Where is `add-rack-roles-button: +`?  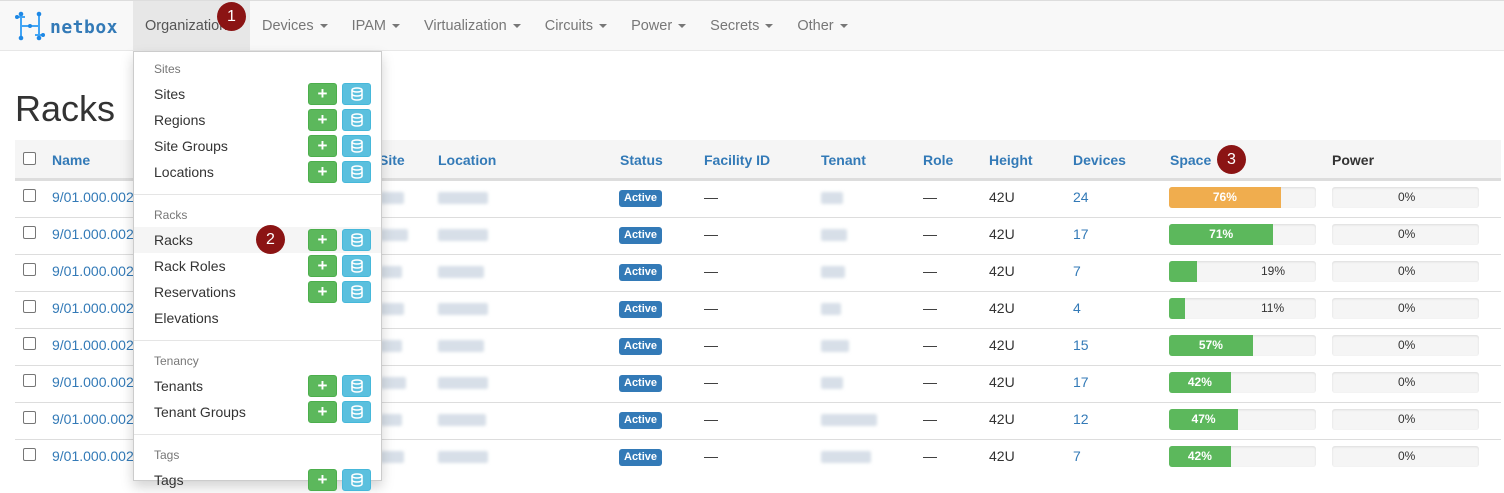
add-rack-roles-button: + is located at coordinates (322, 266).